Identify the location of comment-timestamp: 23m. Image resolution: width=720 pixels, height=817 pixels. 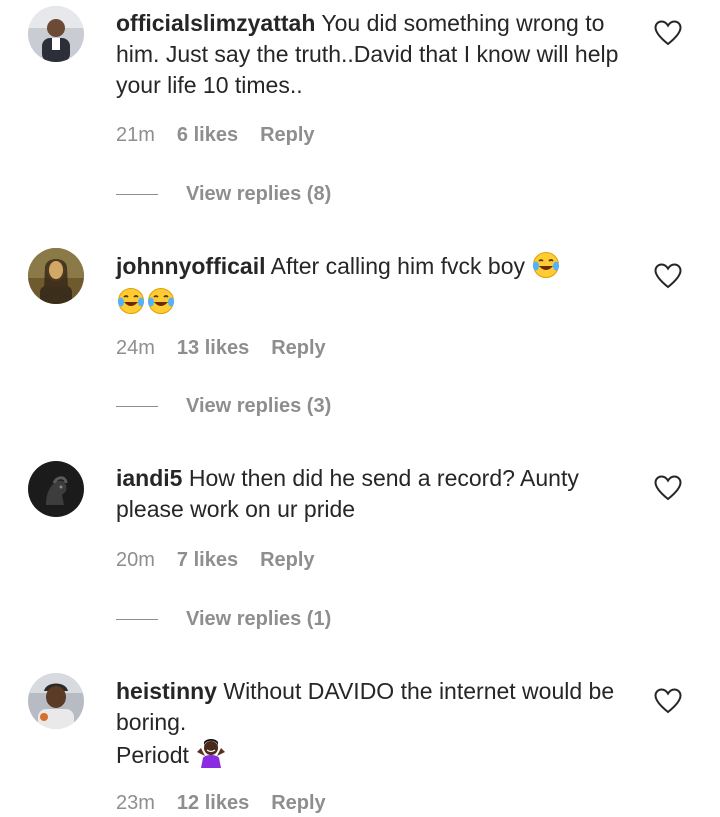
(135, 803).